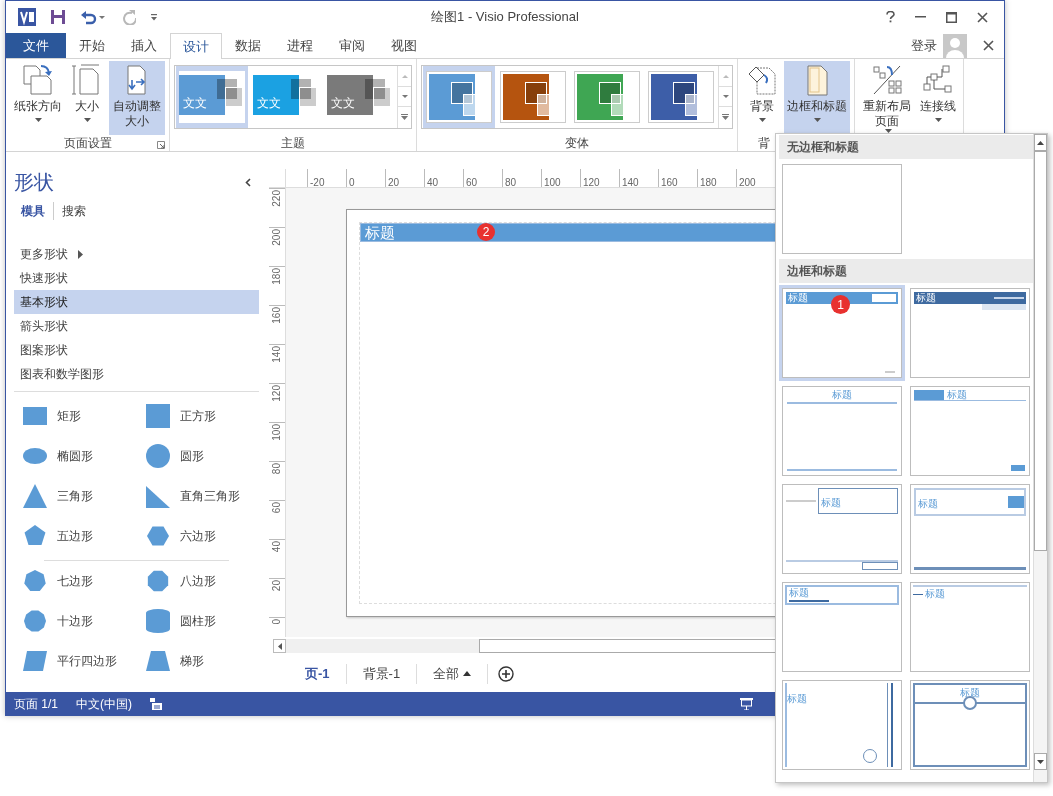  What do you see at coordinates (1040, 761) in the screenshot?
I see `scroll-down-button` at bounding box center [1040, 761].